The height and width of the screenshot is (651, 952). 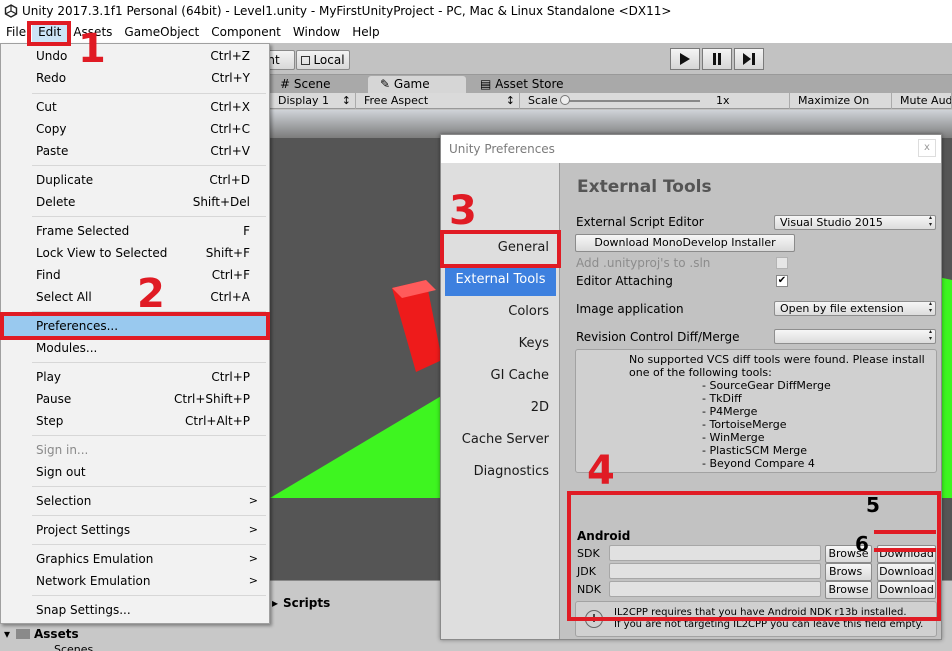 What do you see at coordinates (135, 472) in the screenshot?
I see `menu-item-sign-out: Sign out` at bounding box center [135, 472].